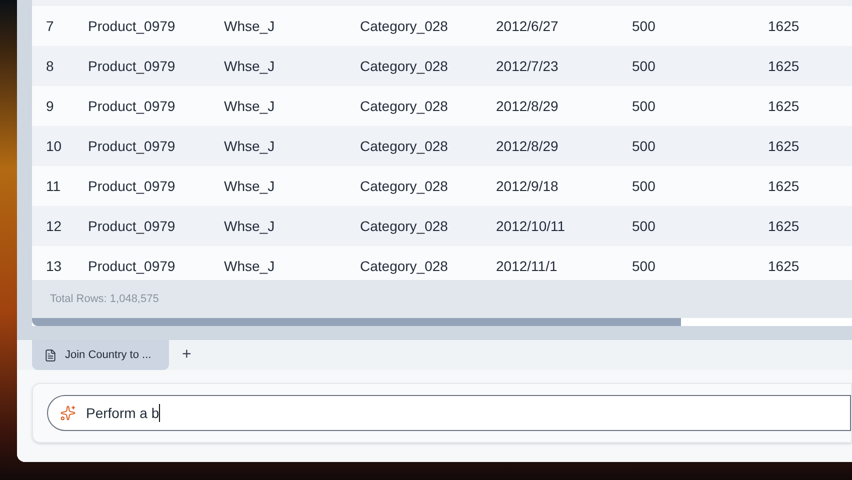  Describe the element at coordinates (68, 413) in the screenshot. I see `sparkle-icon` at that location.